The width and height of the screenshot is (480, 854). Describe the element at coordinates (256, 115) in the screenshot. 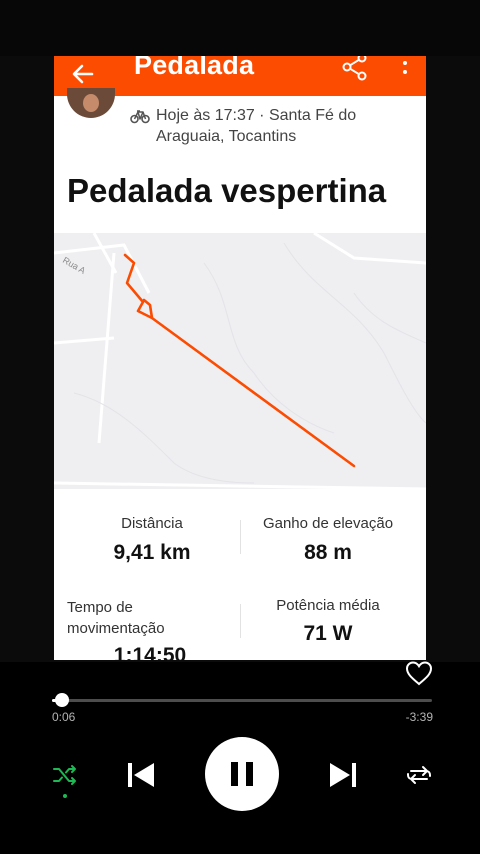

I see `activity-meta-line1: Hoje às 17:37 · Santa Fé do` at that location.